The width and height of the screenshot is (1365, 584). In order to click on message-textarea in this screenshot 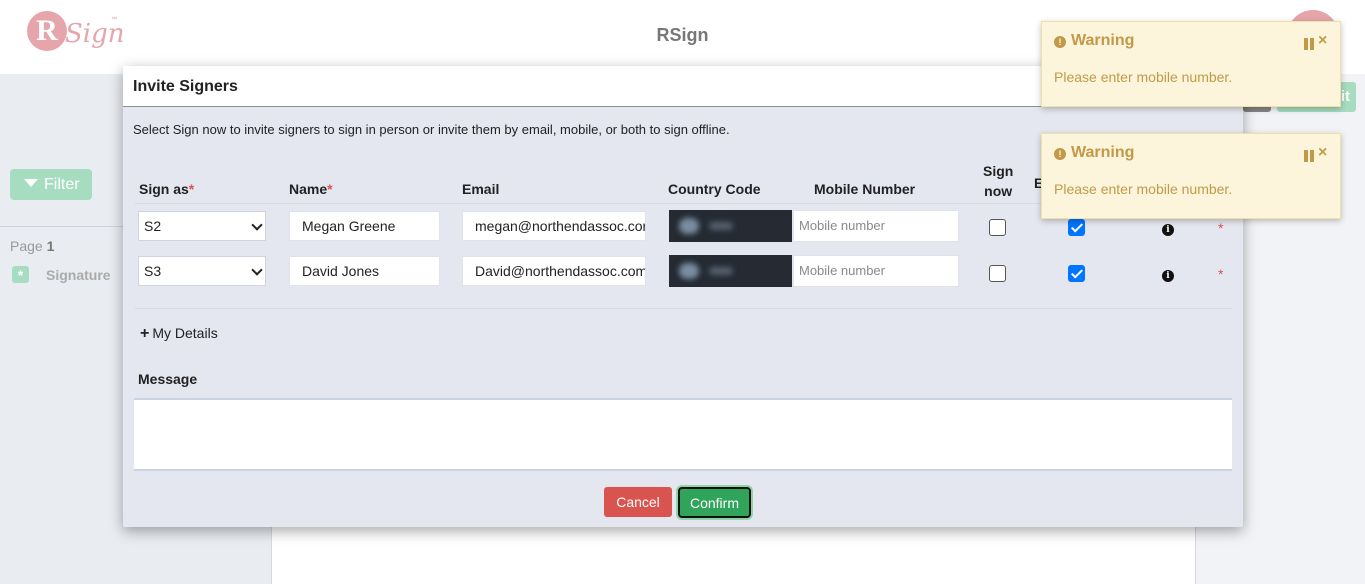, I will do `click(683, 434)`.